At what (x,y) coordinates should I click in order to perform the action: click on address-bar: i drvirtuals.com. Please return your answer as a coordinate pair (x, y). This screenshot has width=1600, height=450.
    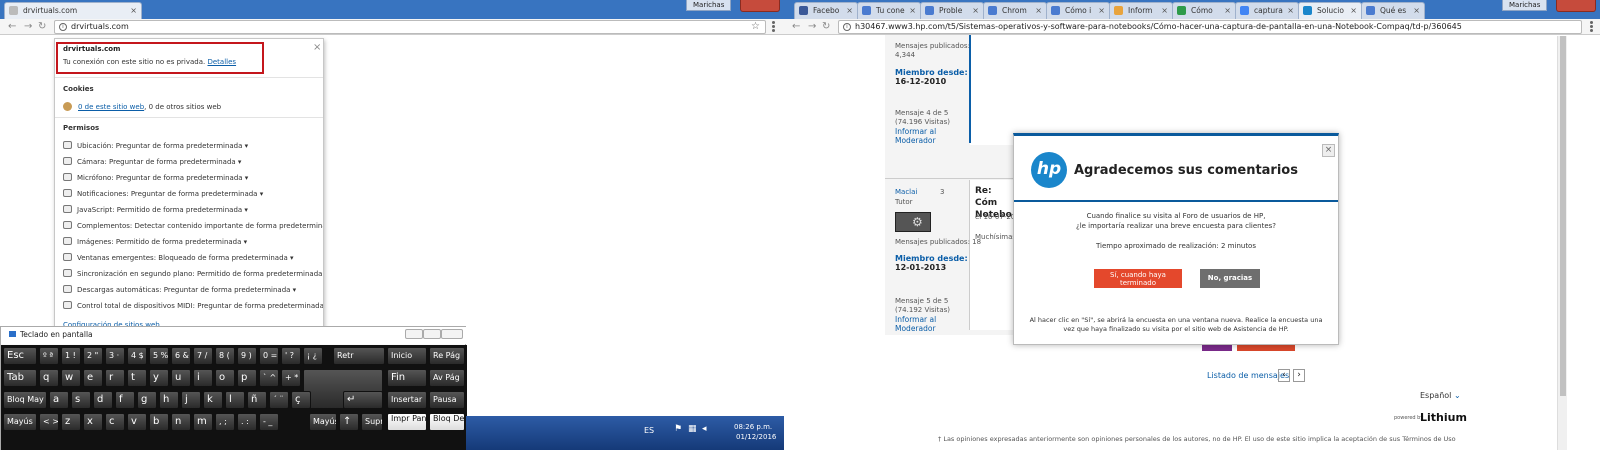
    Looking at the image, I should click on (410, 27).